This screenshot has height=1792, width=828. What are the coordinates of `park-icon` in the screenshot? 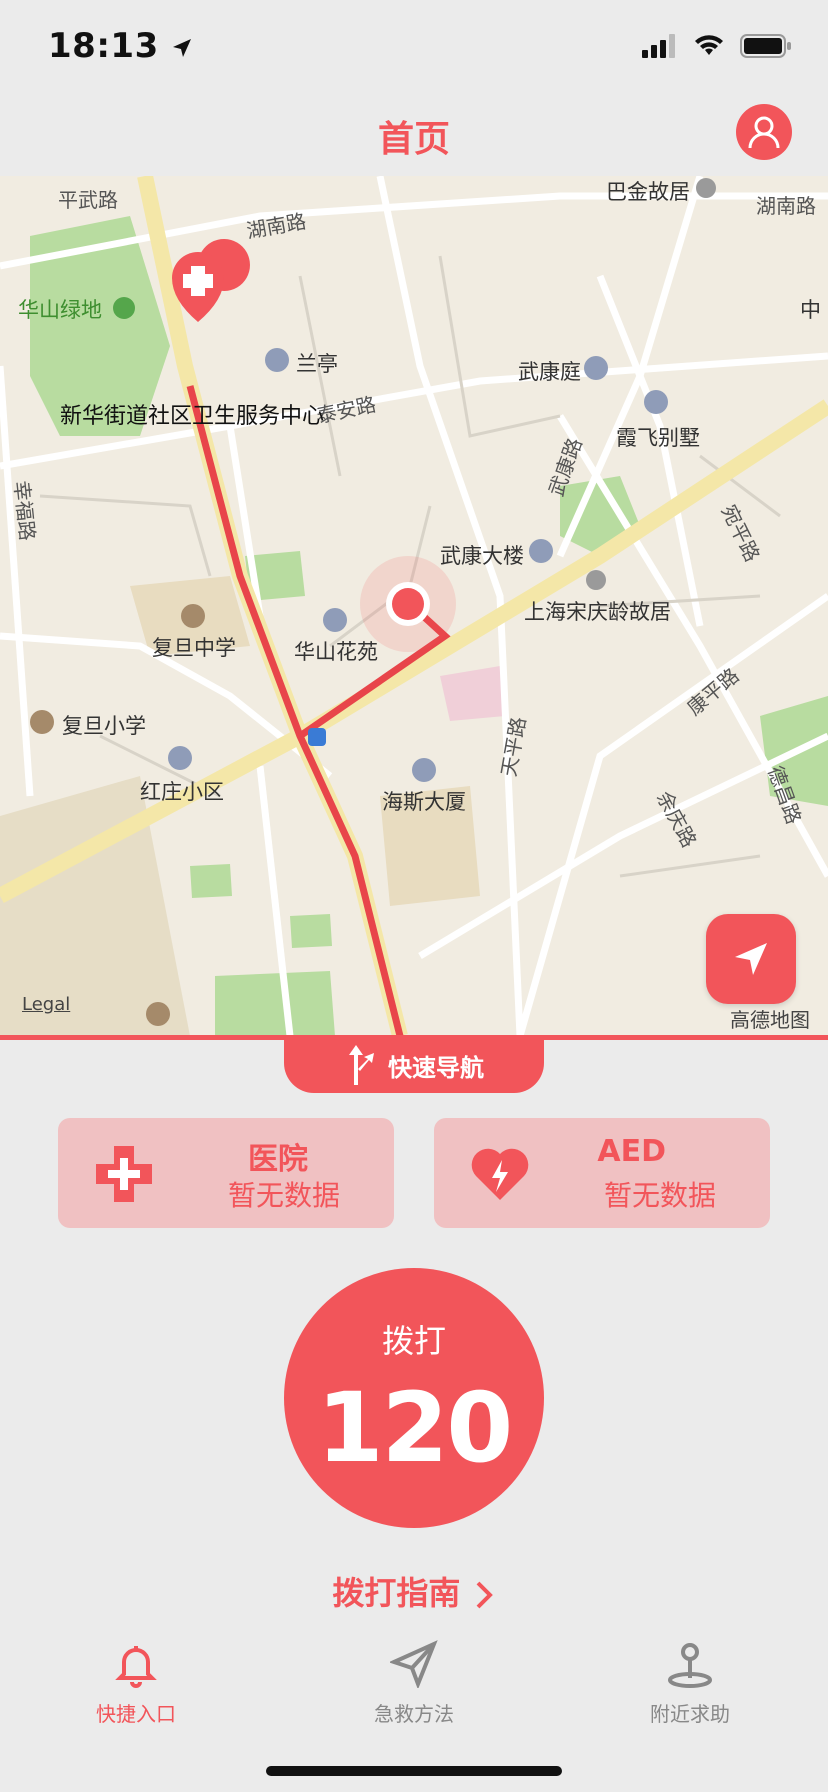 It's located at (124, 308).